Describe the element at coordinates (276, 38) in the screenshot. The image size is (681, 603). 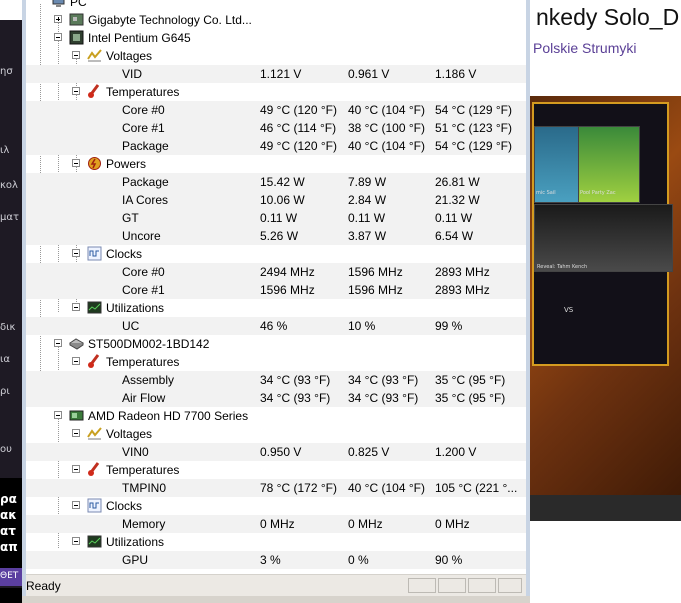
I see `tree-node: Intel Pentium G645` at that location.